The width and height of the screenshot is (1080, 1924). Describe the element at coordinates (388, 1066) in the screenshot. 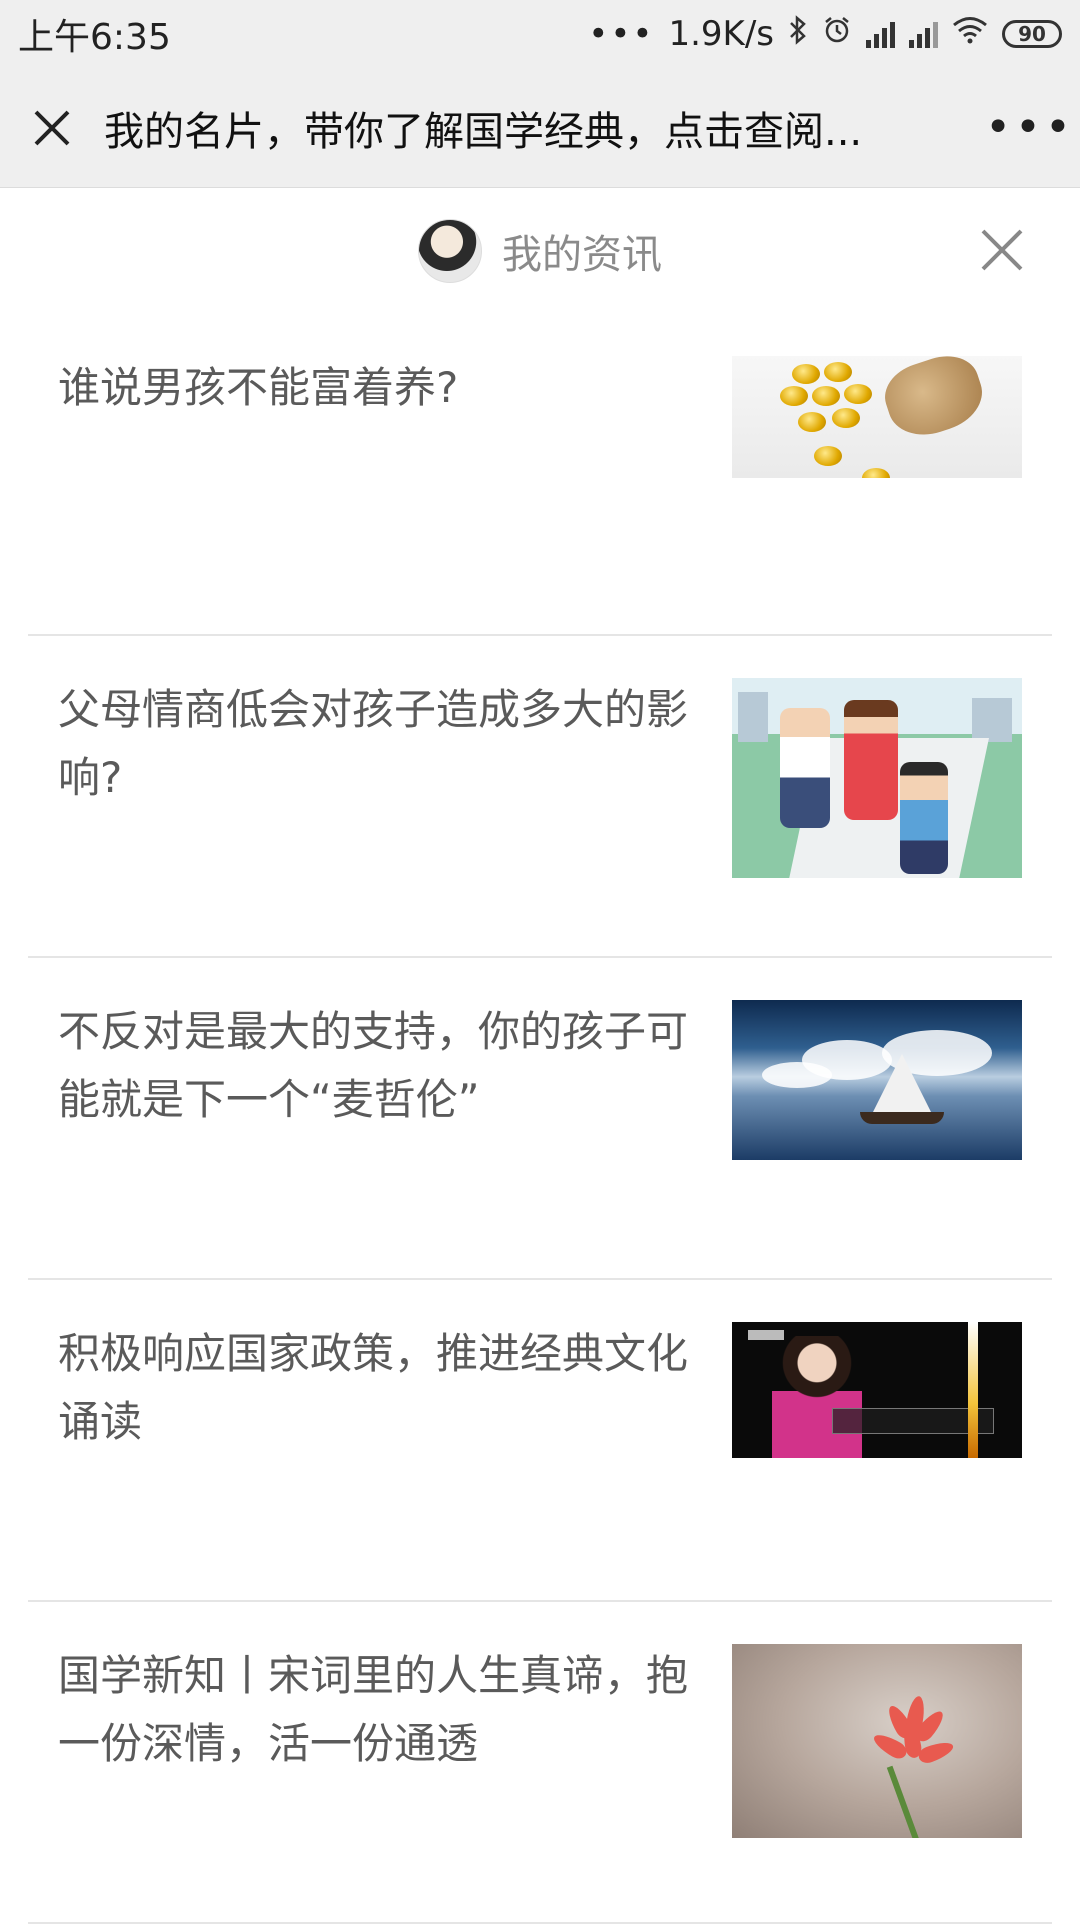

I see `article-title: 不反对是最大的支持，你的孩子可能就是下一个“麦哲伦”` at that location.